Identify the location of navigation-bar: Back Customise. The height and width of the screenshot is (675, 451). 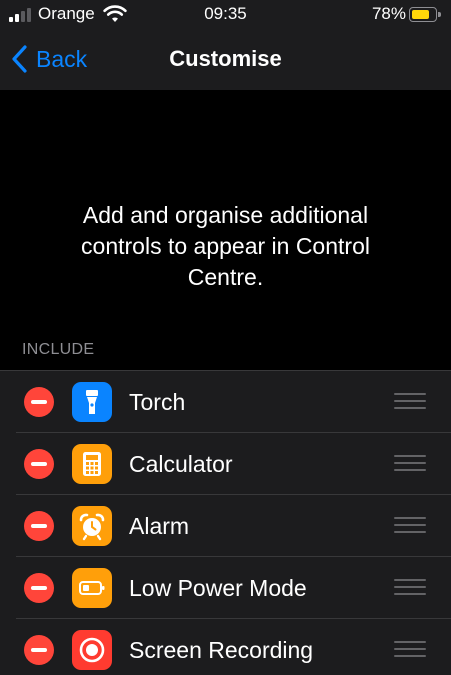
(225, 60).